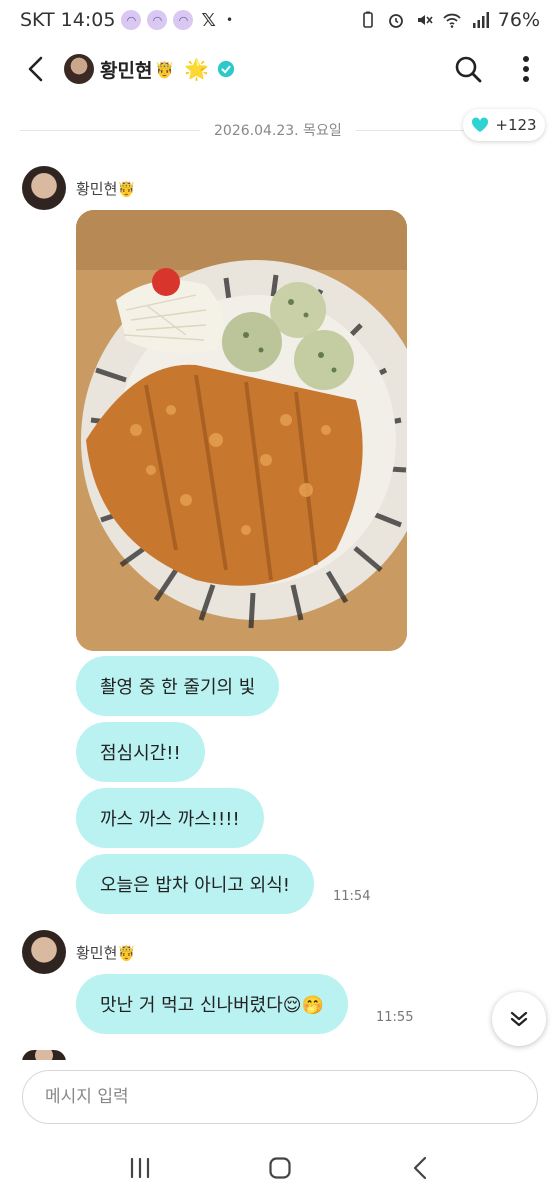 The image size is (560, 1200). I want to click on chat-title: 황민현, so click(126, 70).